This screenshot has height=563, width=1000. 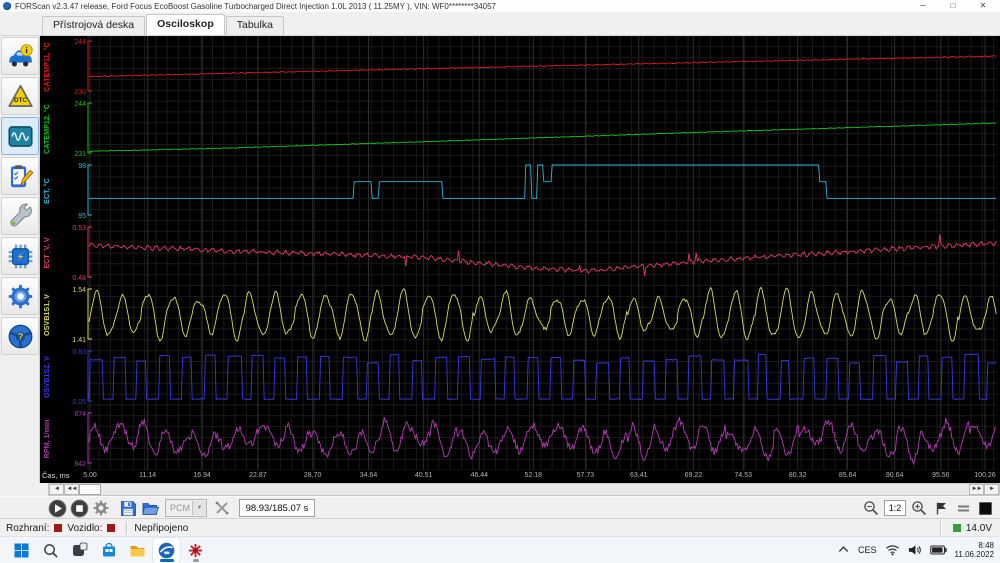 What do you see at coordinates (693, 475) in the screenshot?
I see `time-tick-label: 69.22` at bounding box center [693, 475].